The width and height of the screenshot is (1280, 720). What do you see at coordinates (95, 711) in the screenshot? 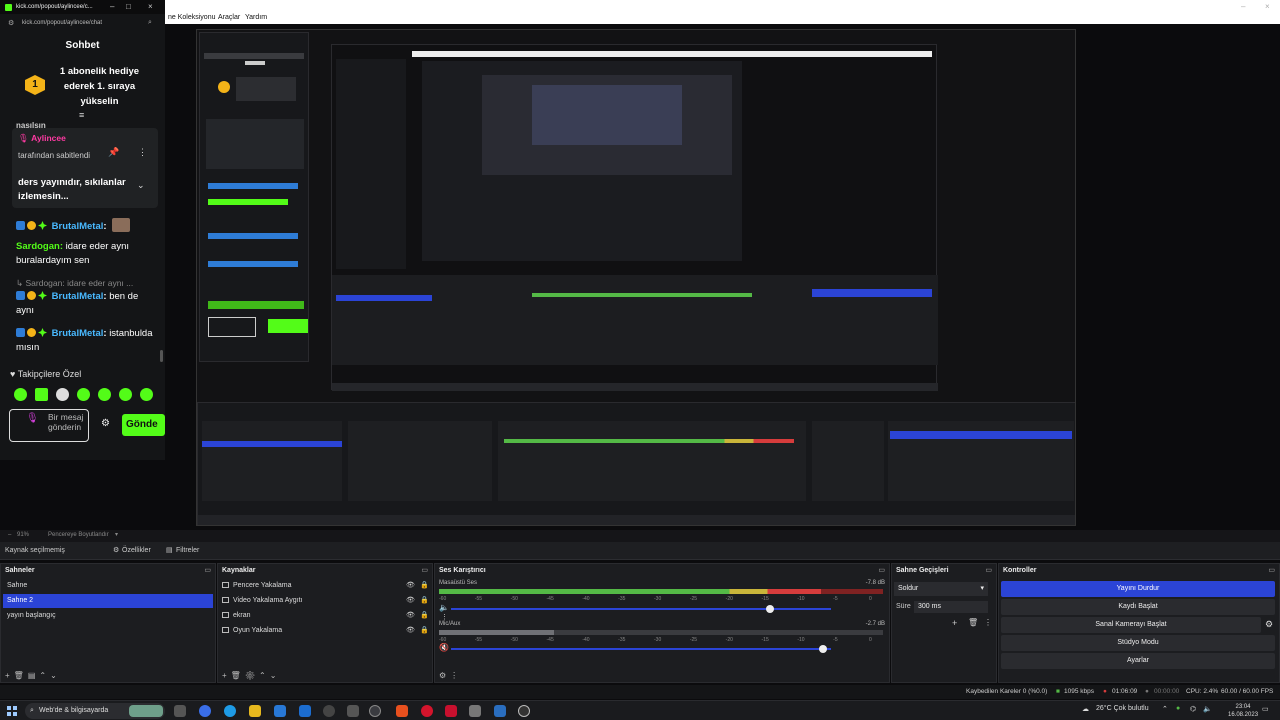
I see `taskbar-search-box: ⌕ Web'de & bilgisayarda` at bounding box center [95, 711].